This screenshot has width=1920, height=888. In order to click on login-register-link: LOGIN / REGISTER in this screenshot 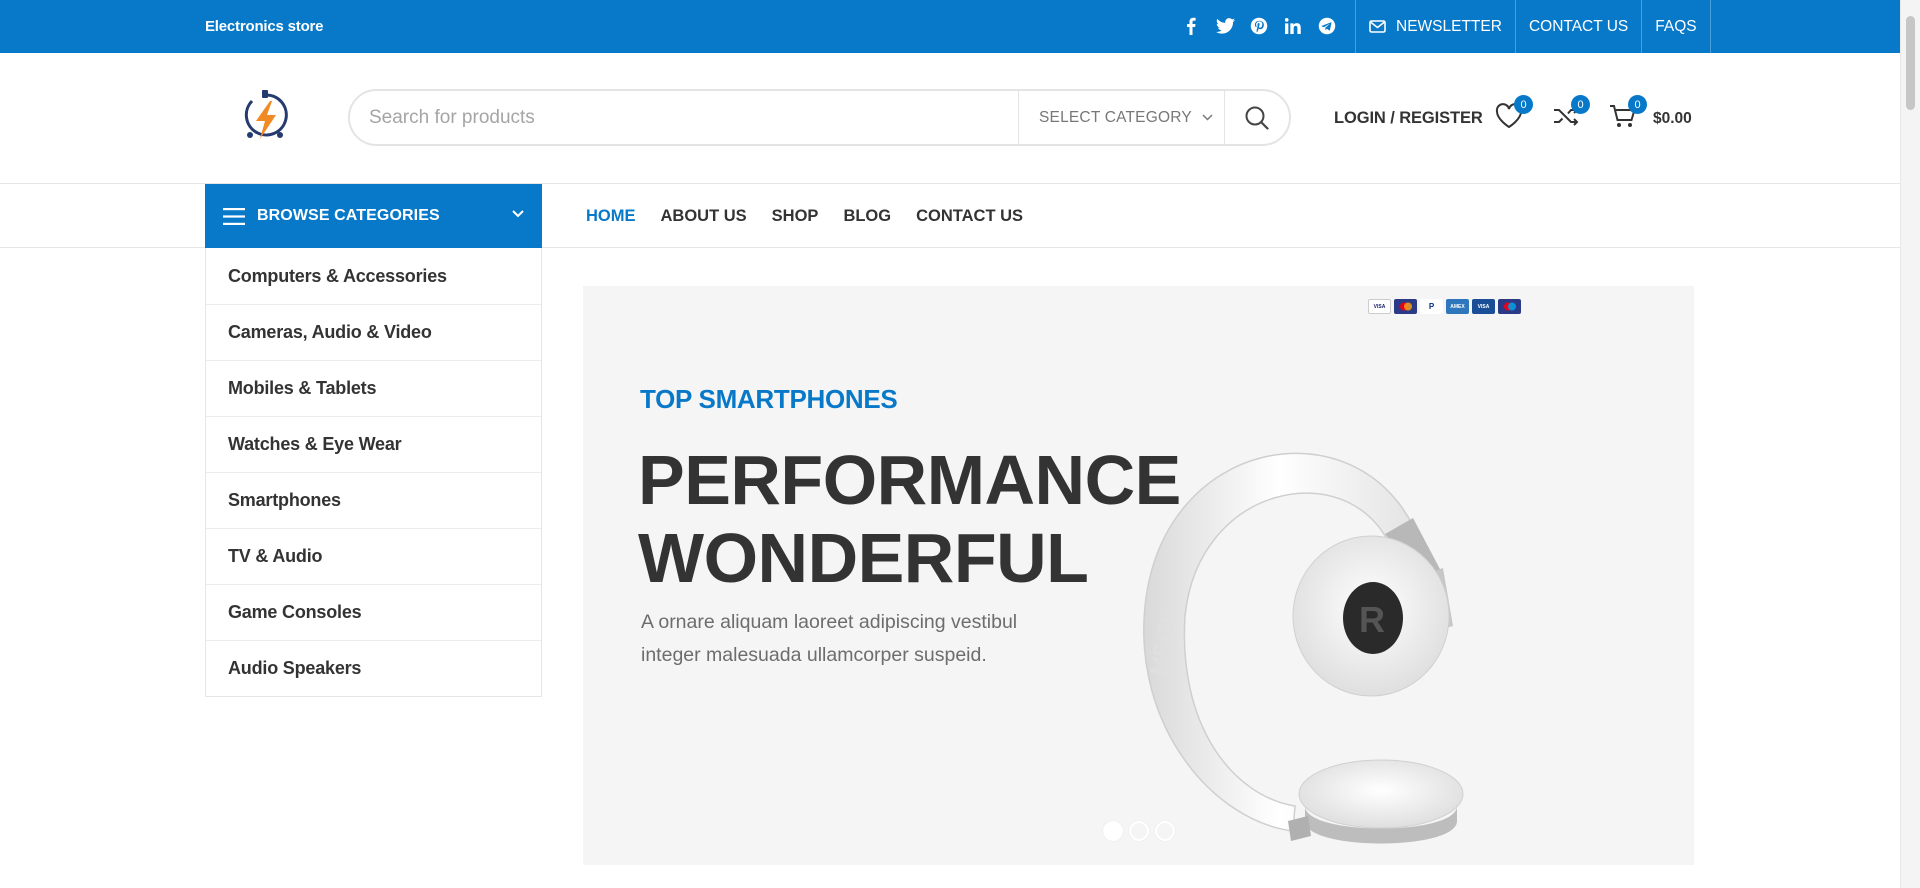, I will do `click(1408, 118)`.